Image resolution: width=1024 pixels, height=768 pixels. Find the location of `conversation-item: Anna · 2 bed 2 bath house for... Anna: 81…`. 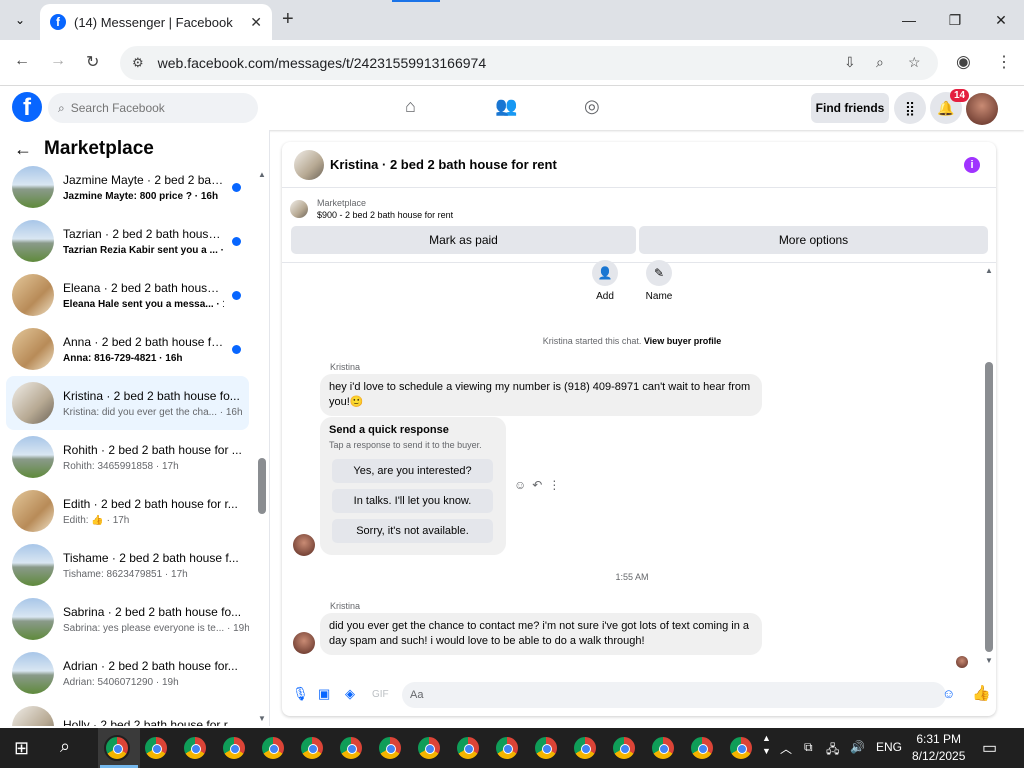

conversation-item: Anna · 2 bed 2 bath house for... Anna: 81… is located at coordinates (127, 349).